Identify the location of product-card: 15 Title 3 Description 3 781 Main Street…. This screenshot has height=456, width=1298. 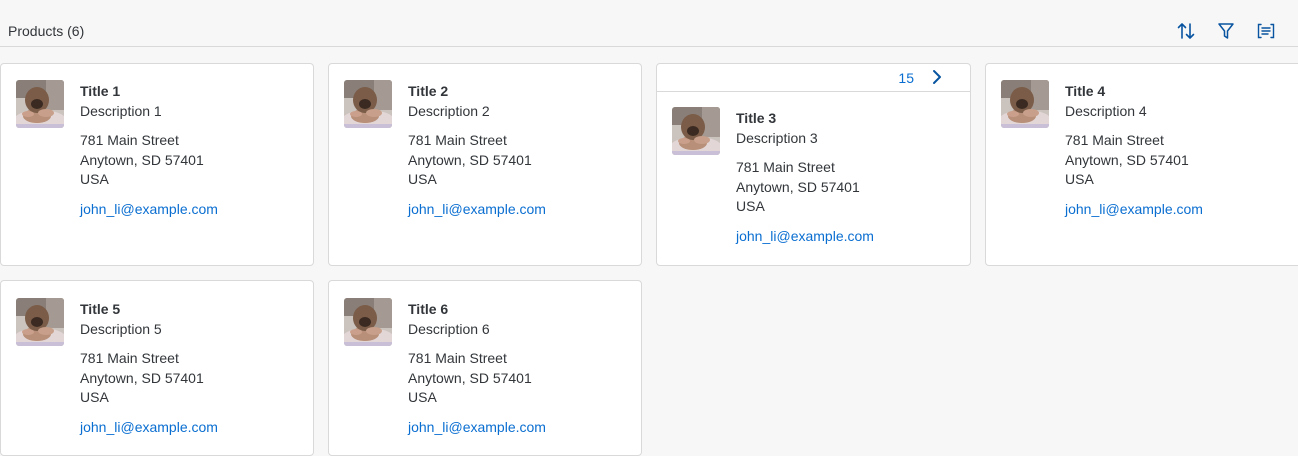
(813, 164).